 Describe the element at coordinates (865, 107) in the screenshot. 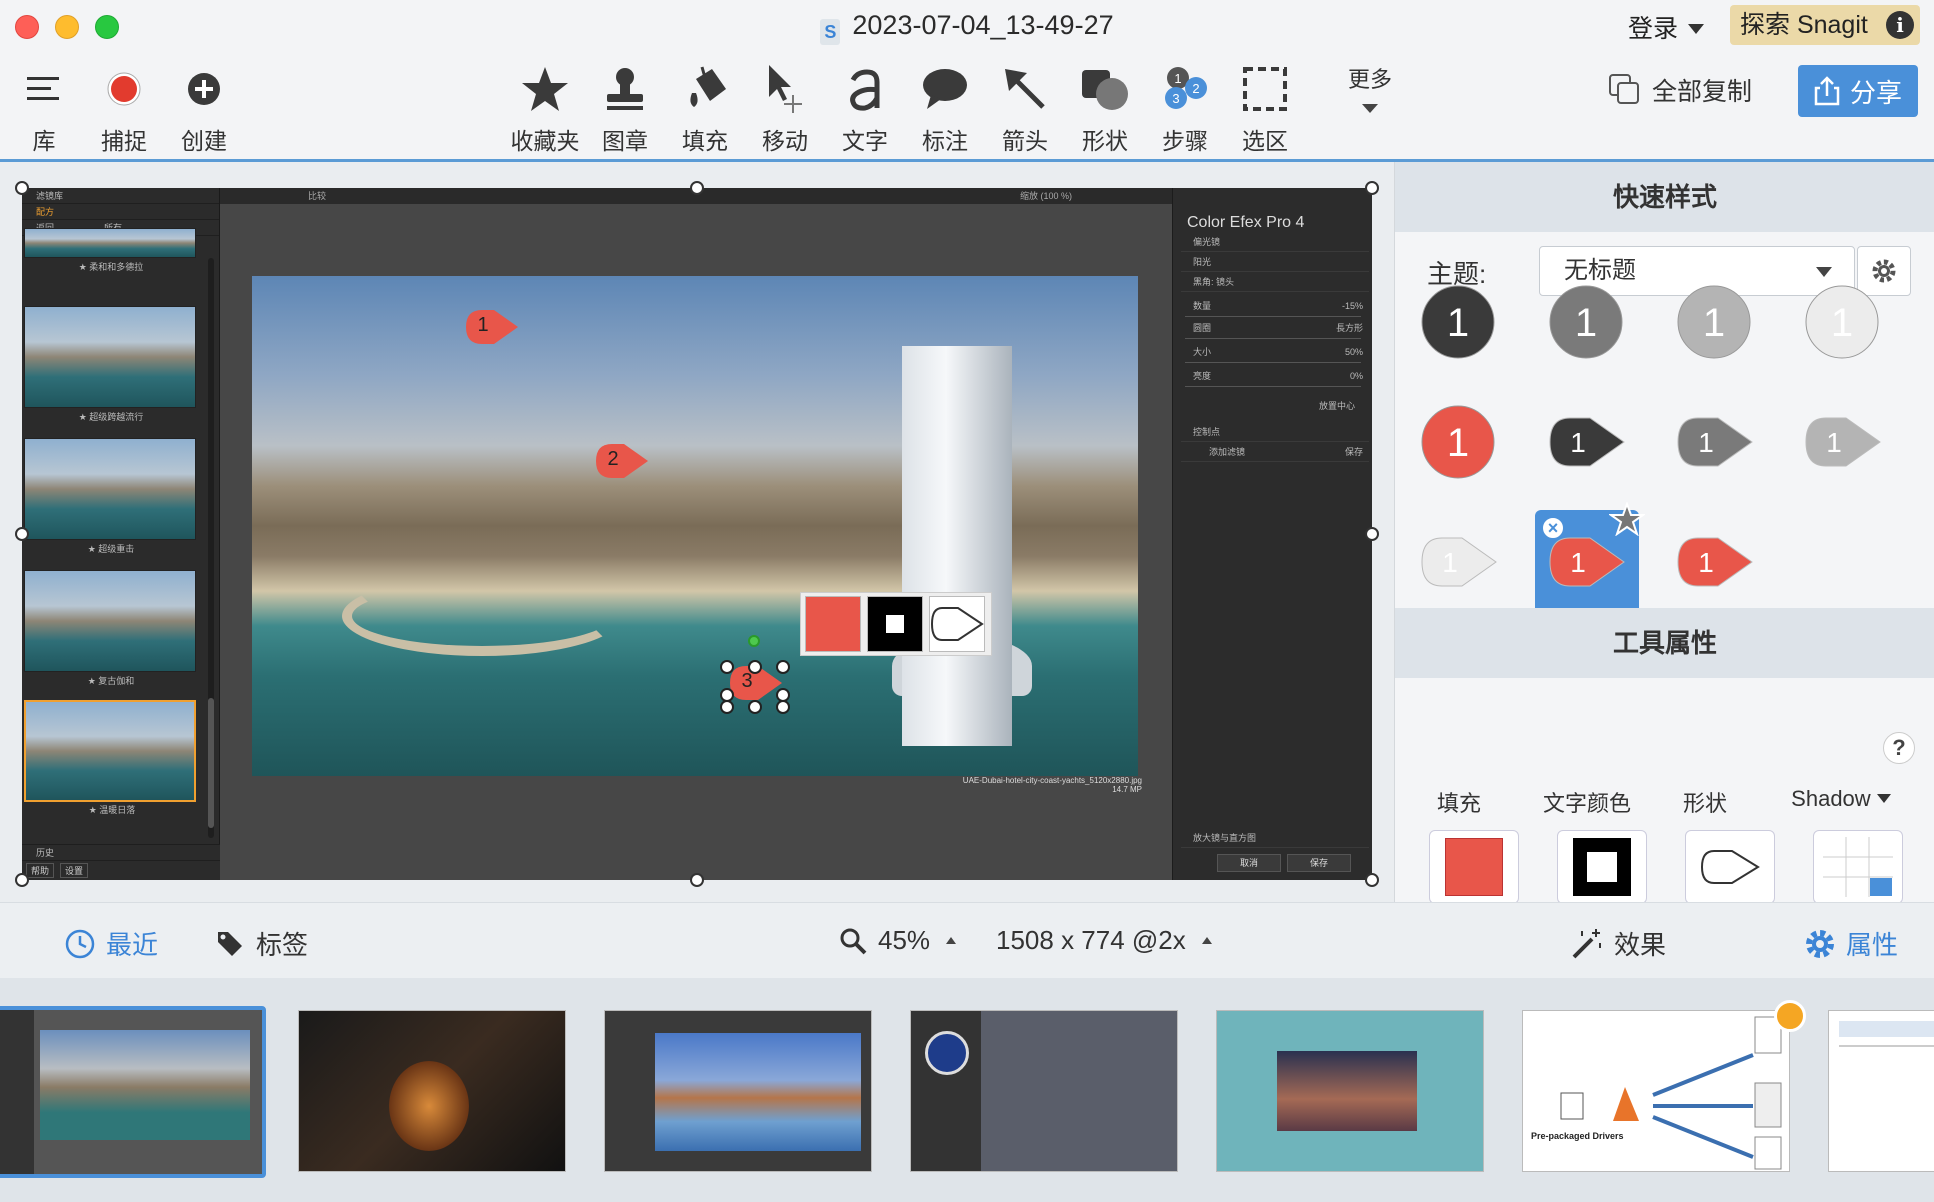

I see `tool-text: 文字` at that location.